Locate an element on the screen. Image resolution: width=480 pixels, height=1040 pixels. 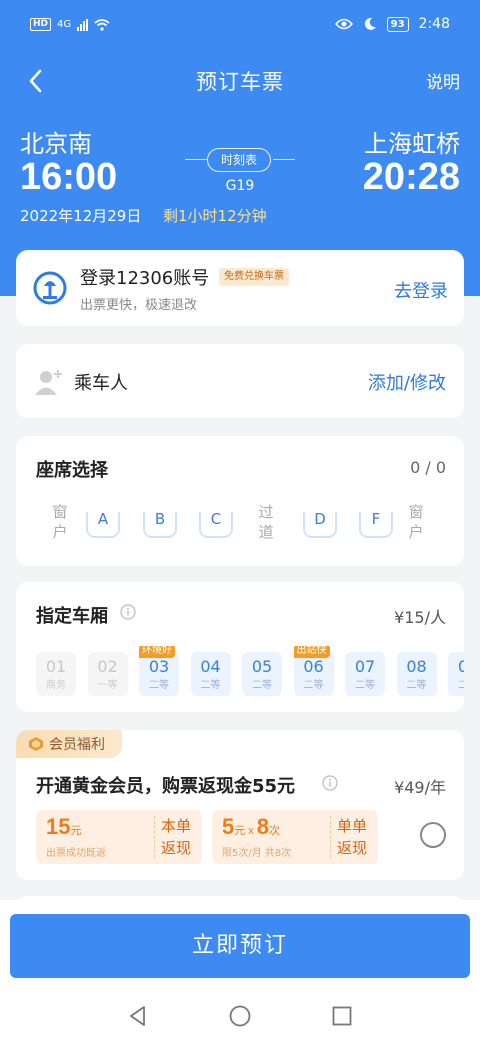
departure-time: 16:00 is located at coordinates (69, 177).